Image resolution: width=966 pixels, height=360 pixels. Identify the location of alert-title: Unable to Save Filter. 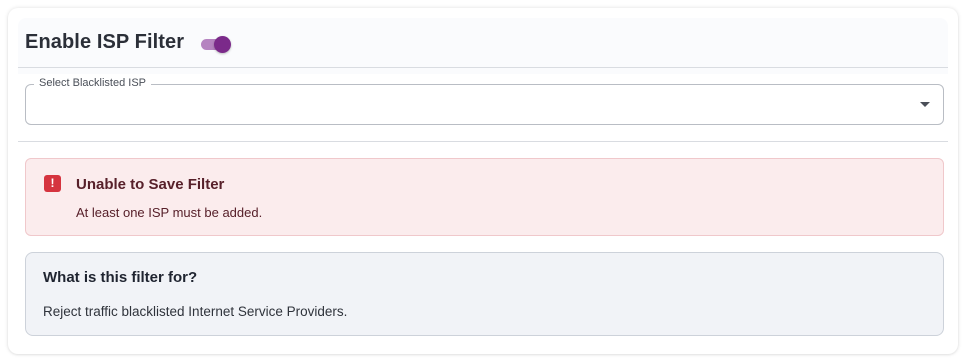
(150, 184).